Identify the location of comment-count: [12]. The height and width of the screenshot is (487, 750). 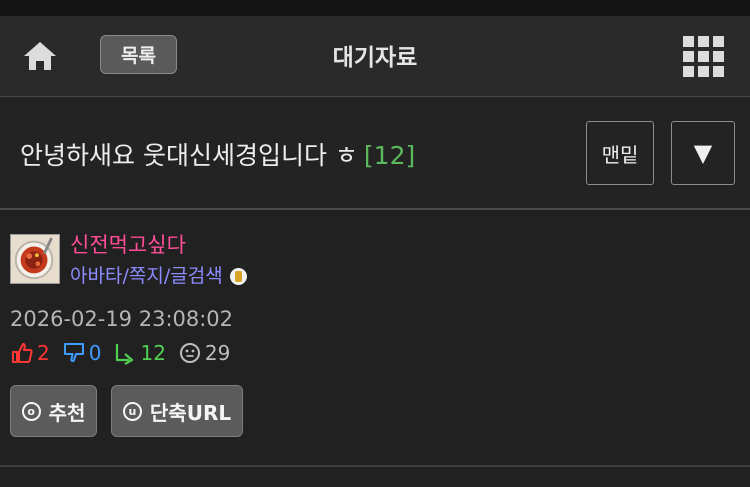
(389, 155).